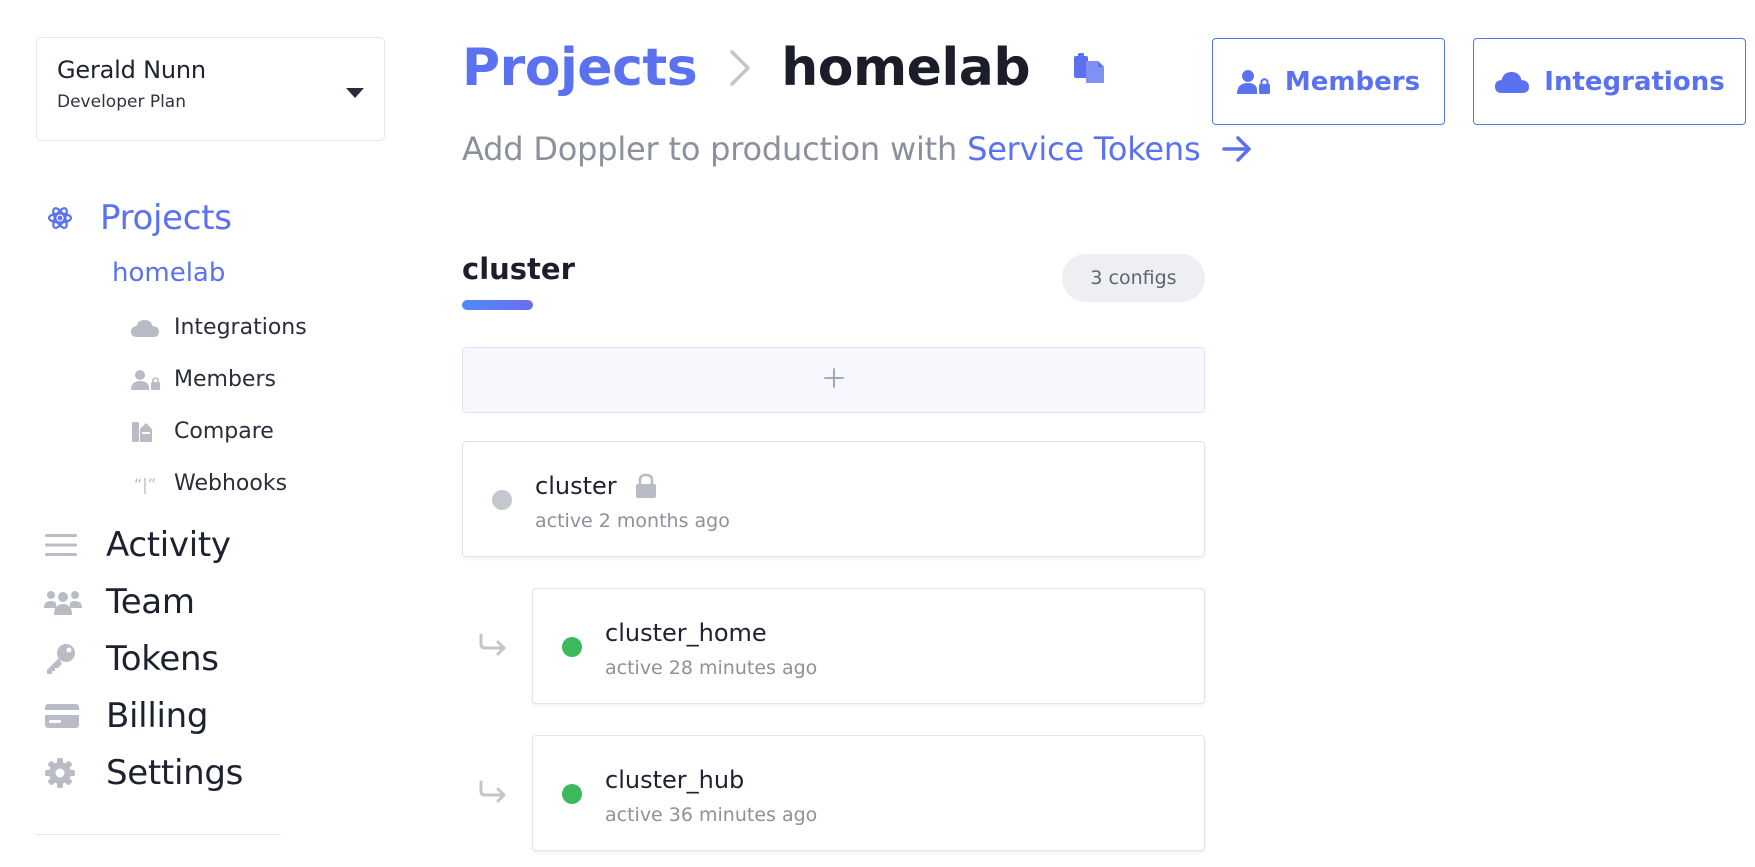 This screenshot has width=1755, height=867. I want to click on integrations-button: Integrations, so click(1609, 81).